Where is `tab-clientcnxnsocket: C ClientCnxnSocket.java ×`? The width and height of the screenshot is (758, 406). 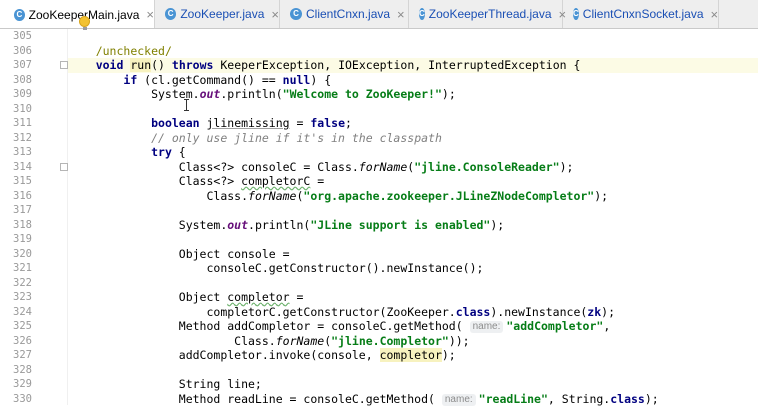
tab-clientcnxnsocket: C ClientCnxnSocket.java × is located at coordinates (641, 14).